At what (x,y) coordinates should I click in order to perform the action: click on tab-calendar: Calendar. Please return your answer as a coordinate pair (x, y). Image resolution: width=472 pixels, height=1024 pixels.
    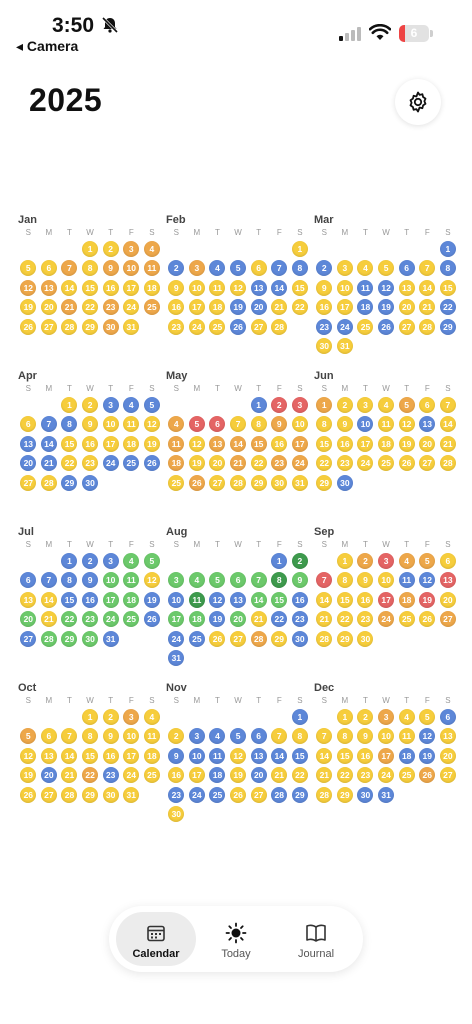
    Looking at the image, I should click on (156, 939).